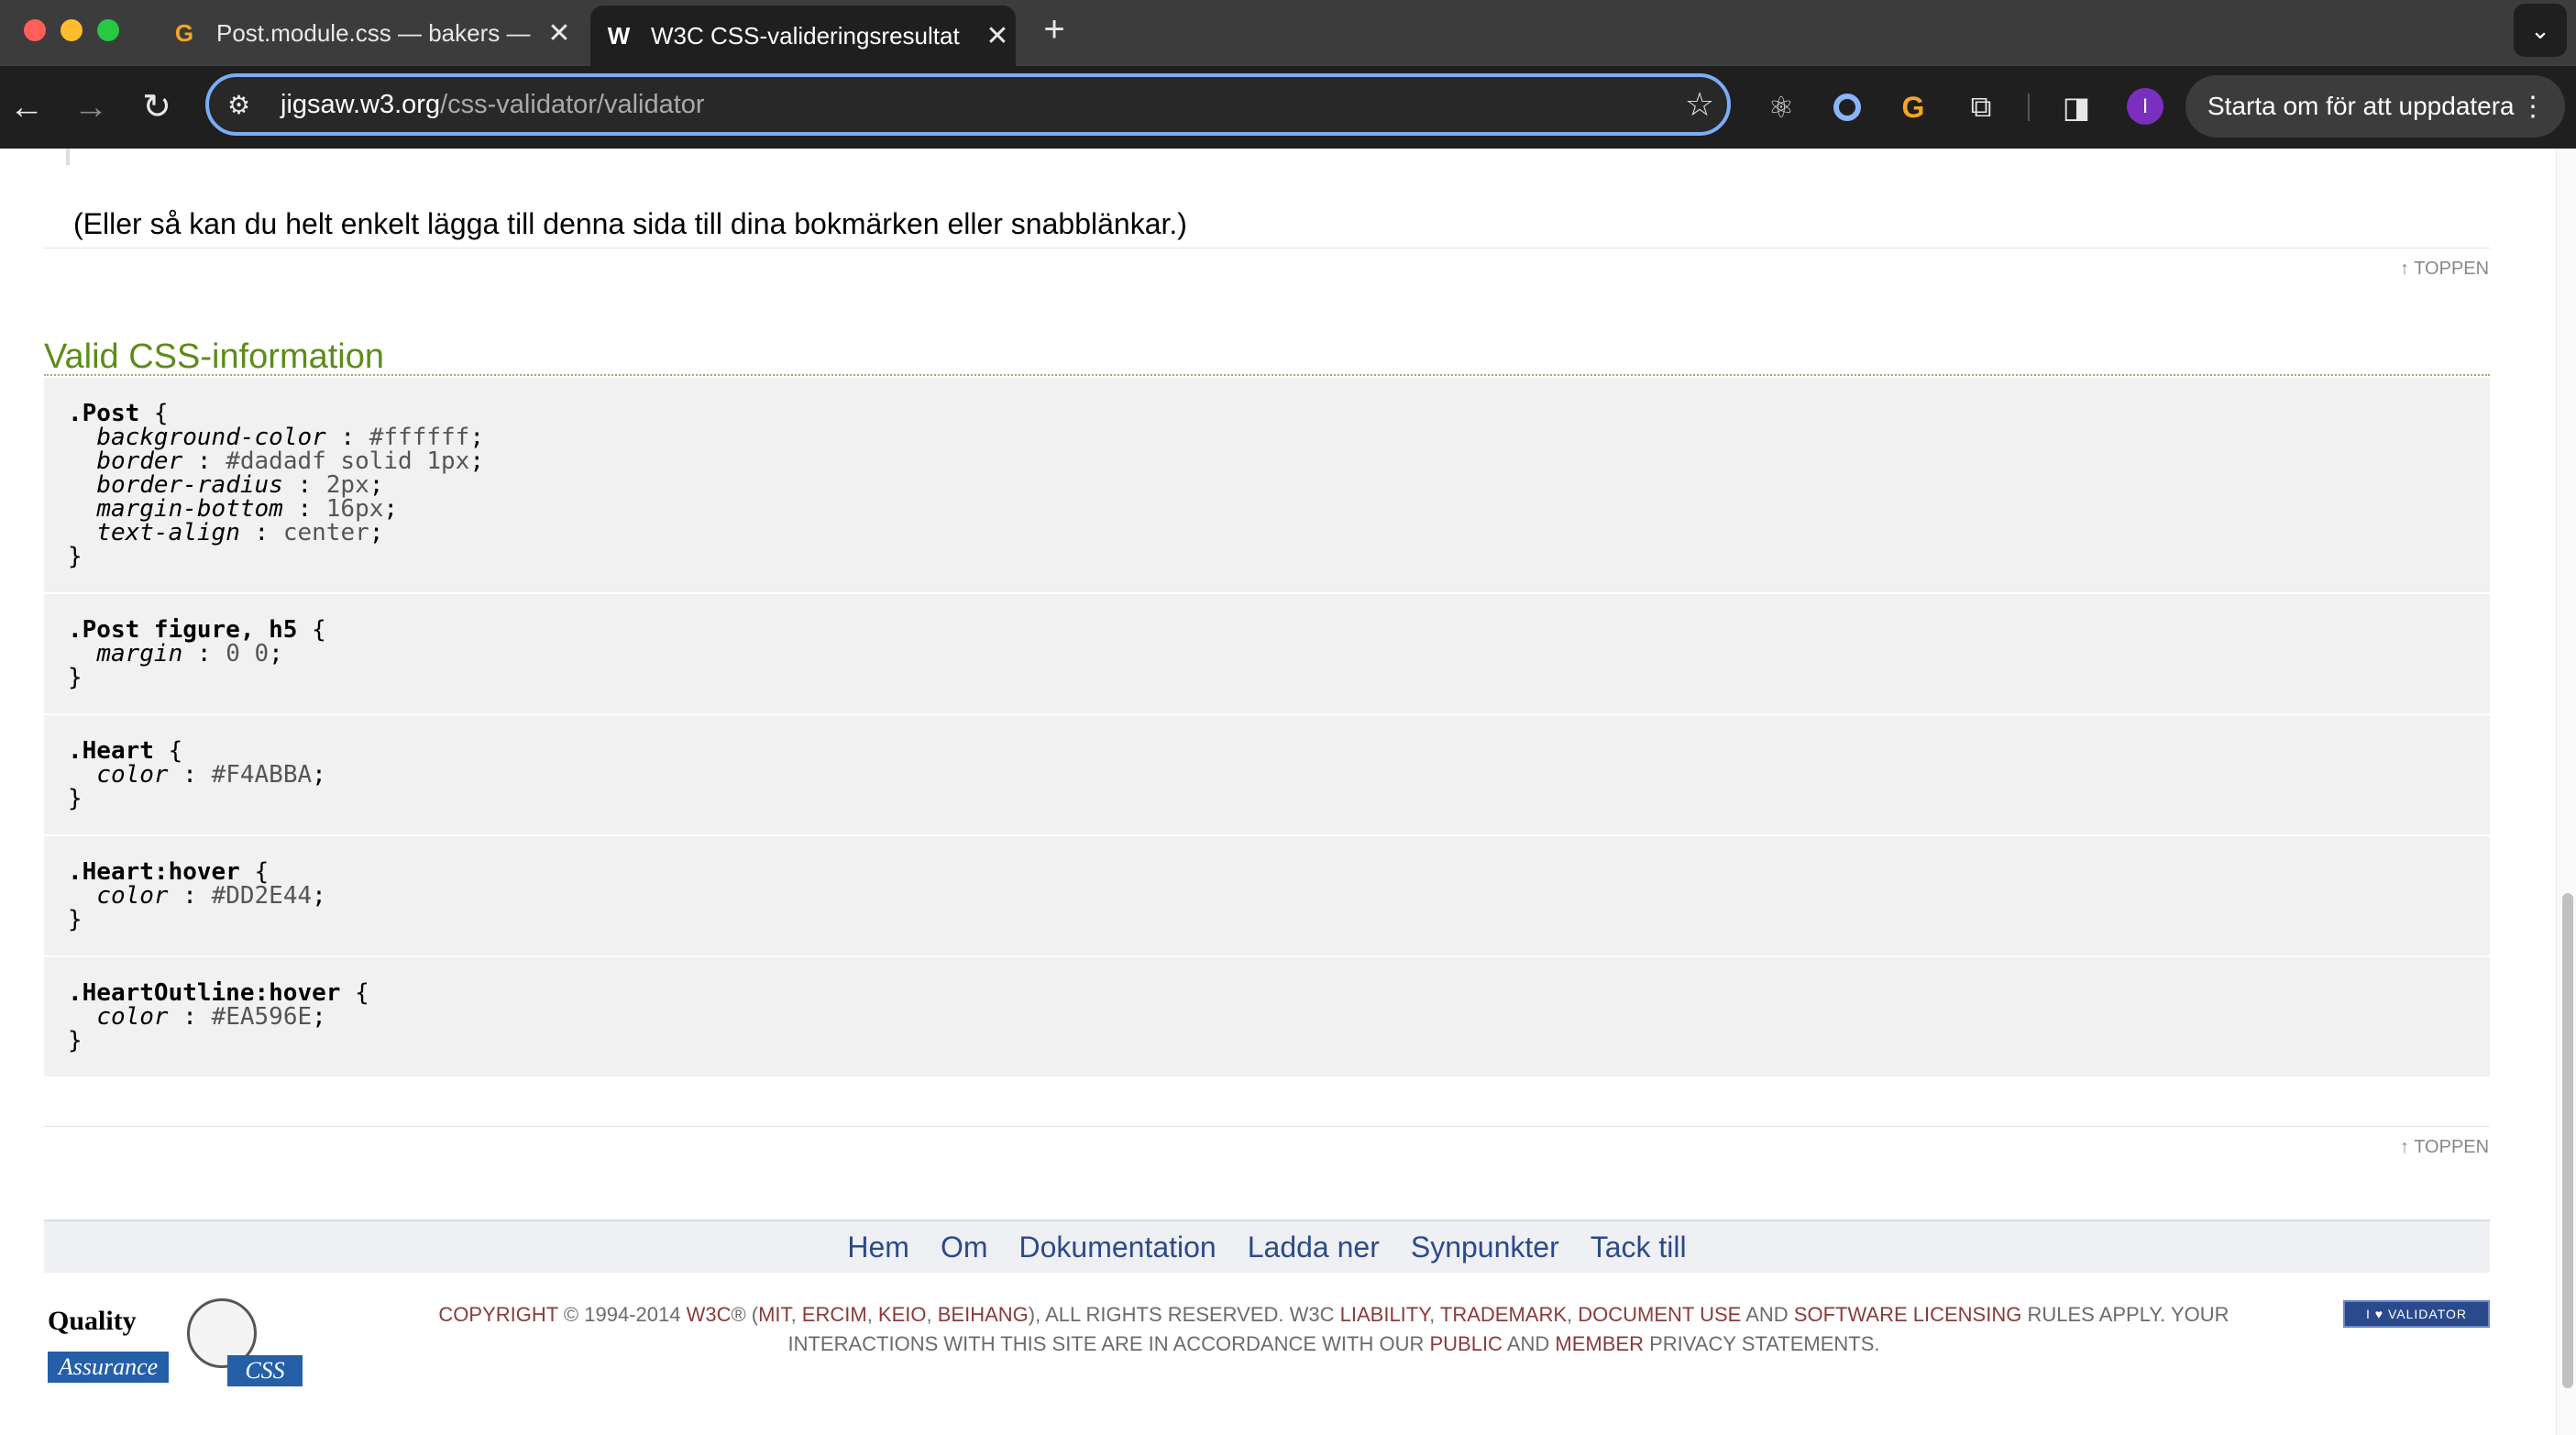 Image resolution: width=2576 pixels, height=1435 pixels. Describe the element at coordinates (2566, 792) in the screenshot. I see `vertical-scrollbar` at that location.